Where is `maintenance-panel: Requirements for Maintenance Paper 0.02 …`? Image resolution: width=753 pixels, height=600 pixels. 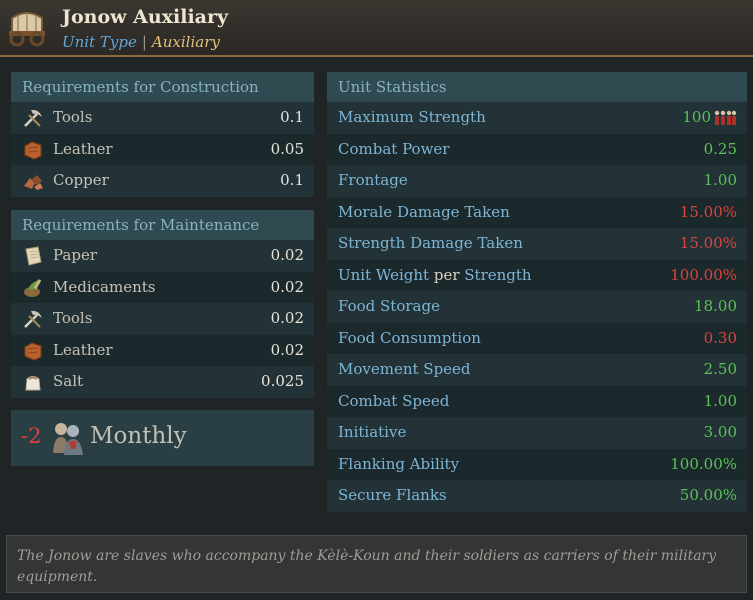
maintenance-panel: Requirements for Maintenance Paper 0.02 … is located at coordinates (162, 304).